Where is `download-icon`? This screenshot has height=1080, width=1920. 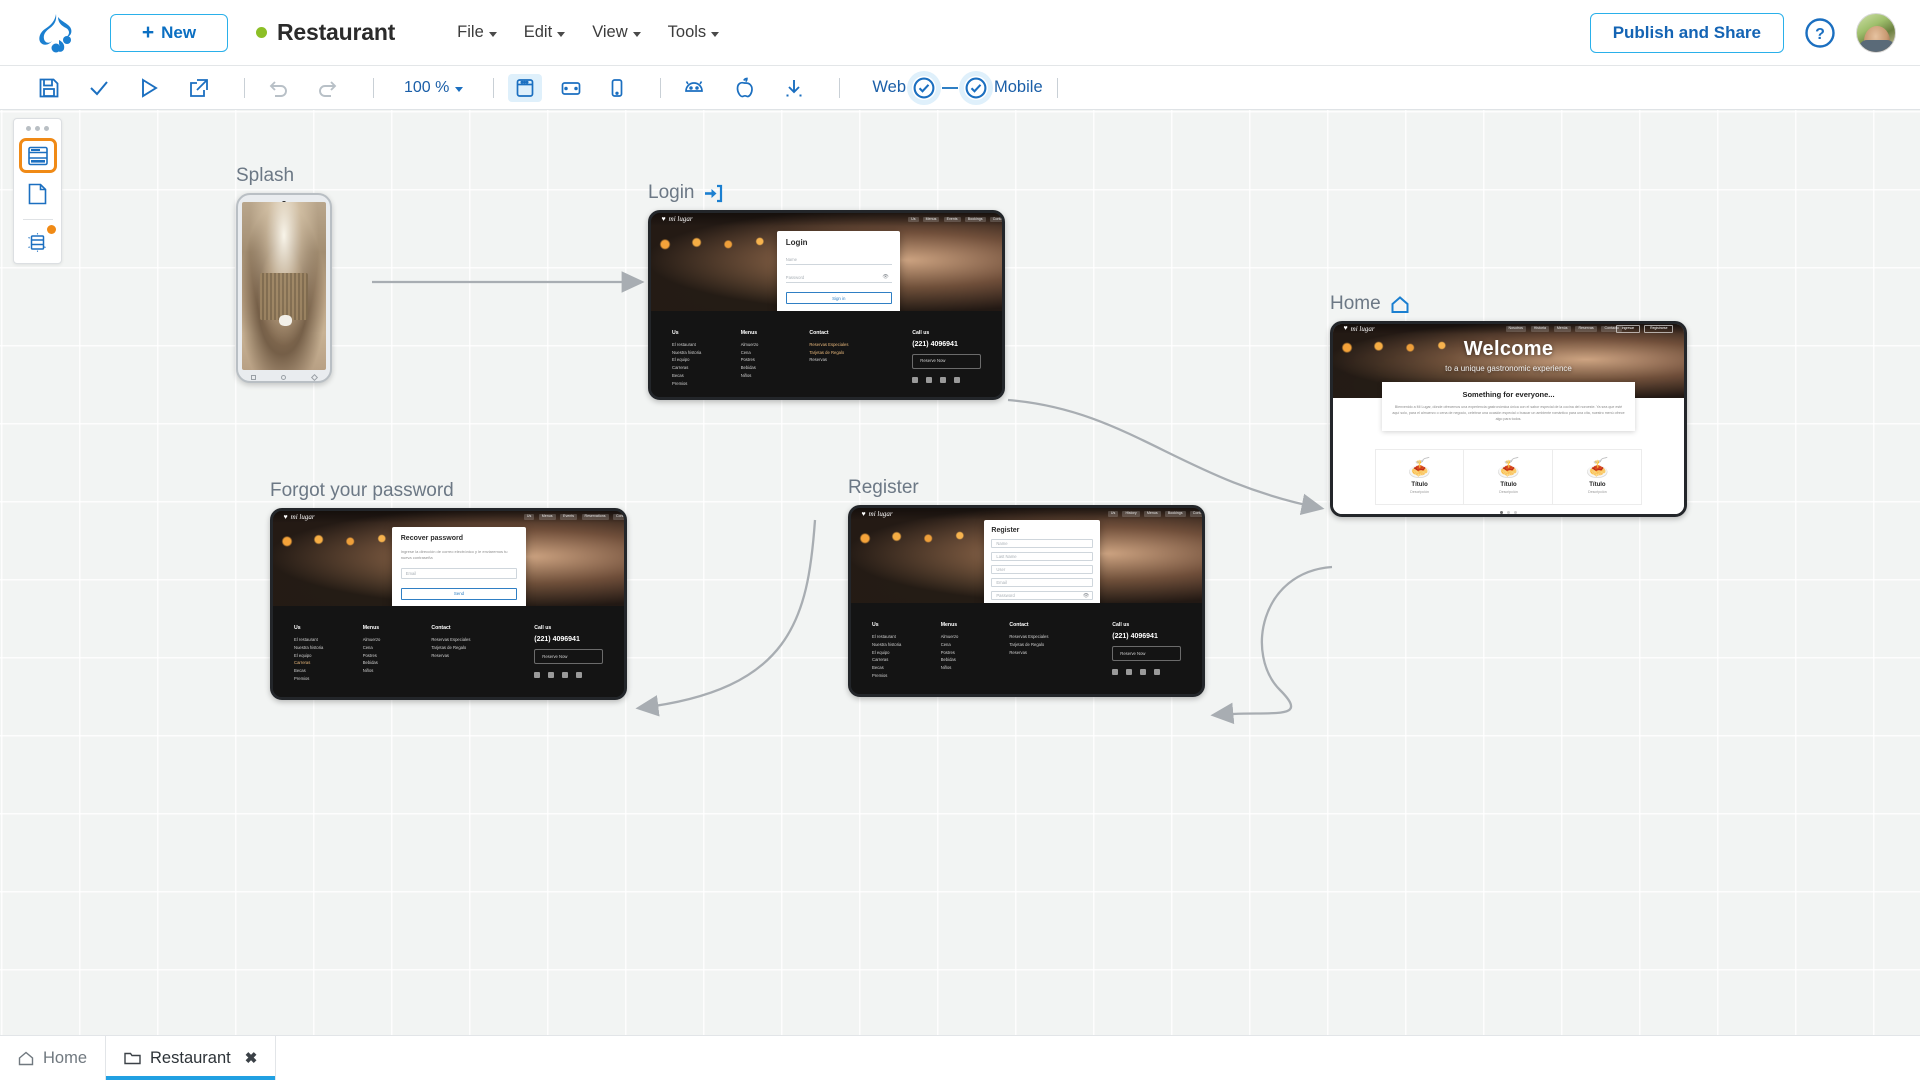 download-icon is located at coordinates (794, 88).